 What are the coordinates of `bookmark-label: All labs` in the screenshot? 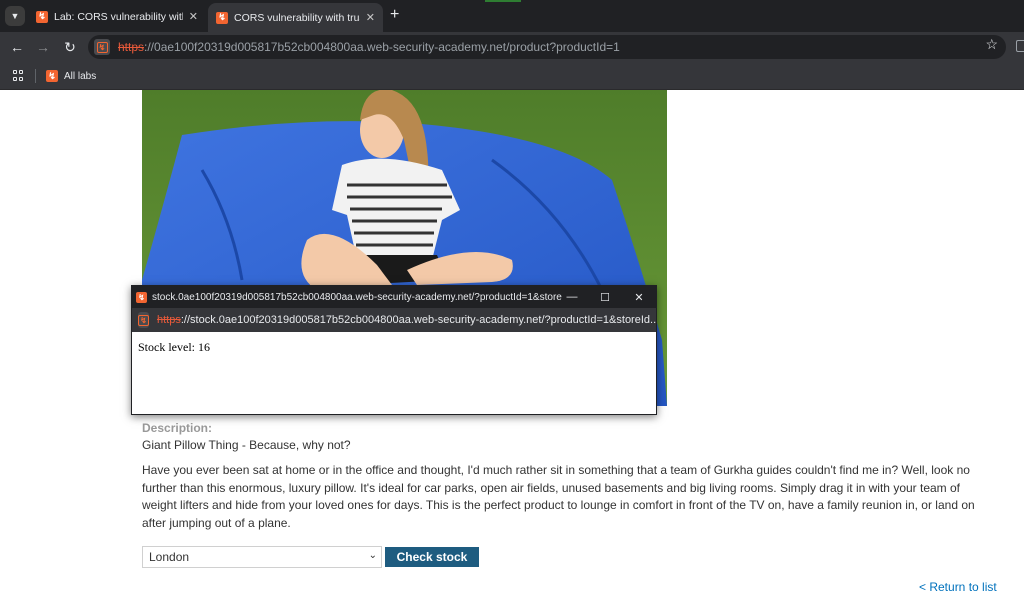 It's located at (80, 76).